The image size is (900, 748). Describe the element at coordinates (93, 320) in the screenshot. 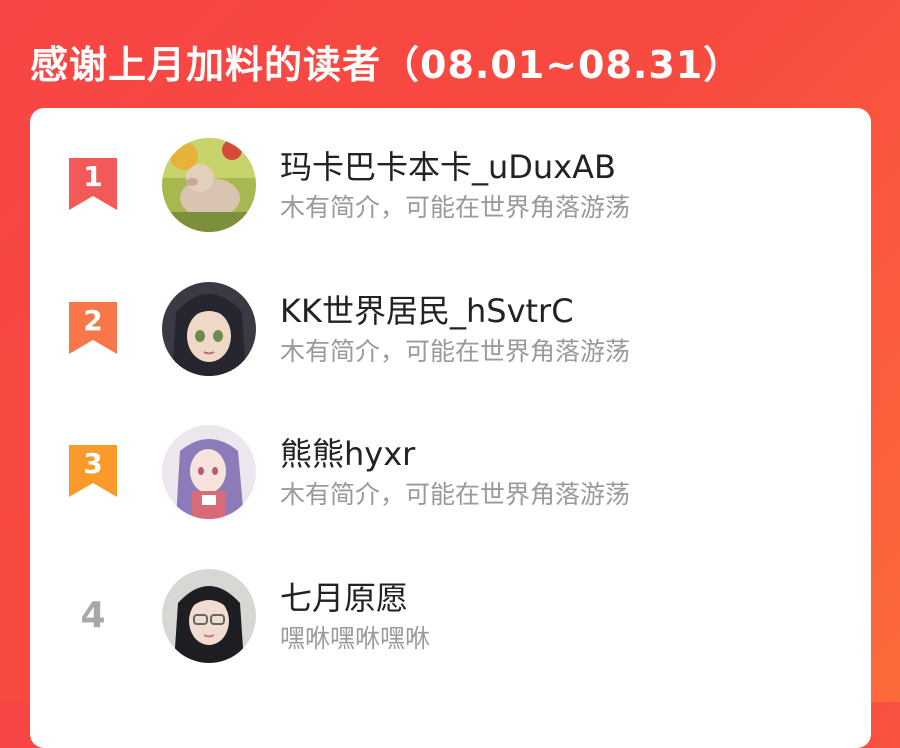

I see `rank-number: 2` at that location.